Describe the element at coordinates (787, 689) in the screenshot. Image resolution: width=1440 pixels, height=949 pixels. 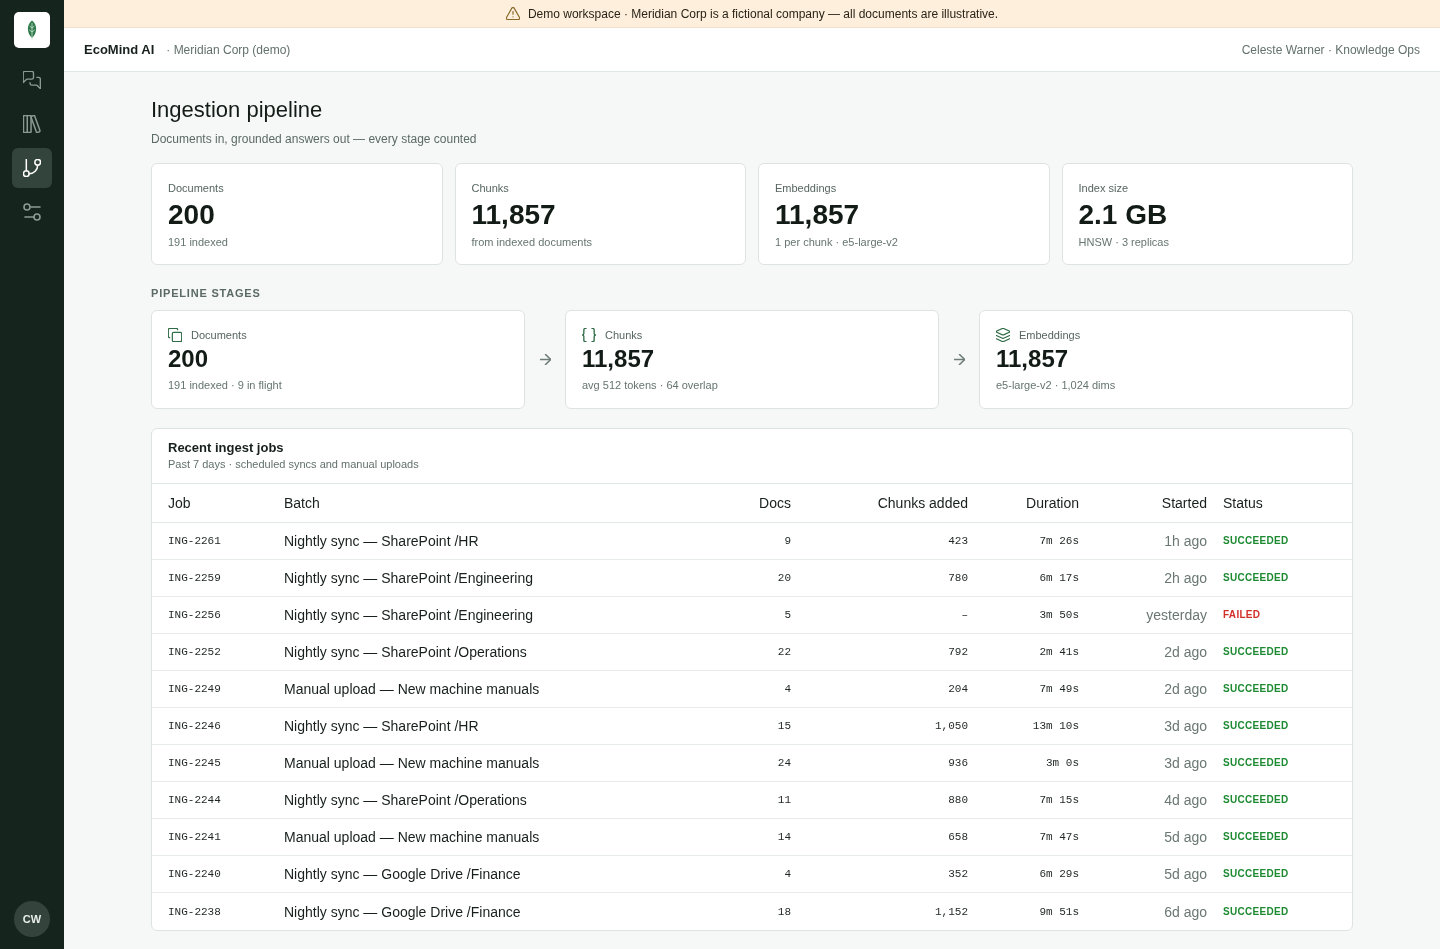
I see `docs-count: 4` at that location.